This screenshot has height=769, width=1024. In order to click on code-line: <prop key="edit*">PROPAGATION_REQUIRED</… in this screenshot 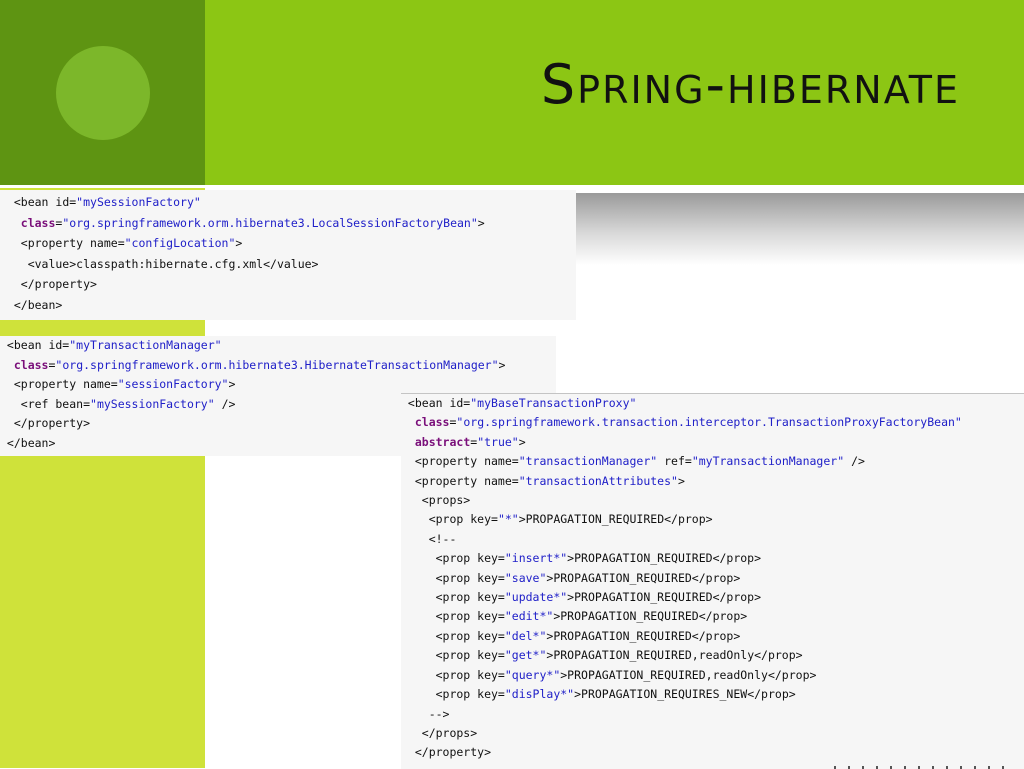, I will do `click(712, 616)`.